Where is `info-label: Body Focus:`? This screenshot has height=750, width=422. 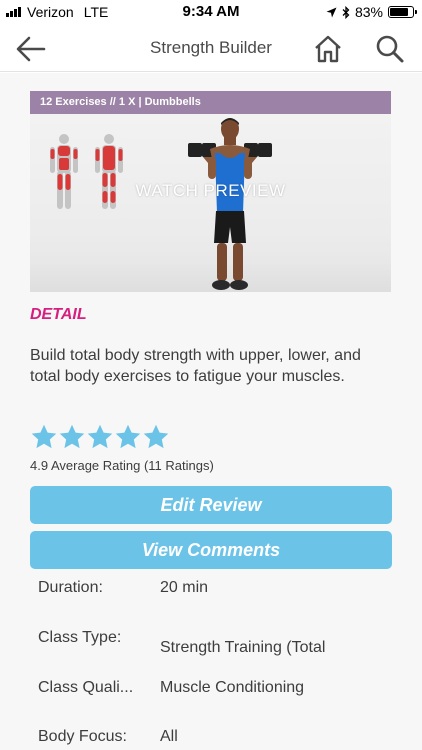
info-label: Body Focus: is located at coordinates (82, 736).